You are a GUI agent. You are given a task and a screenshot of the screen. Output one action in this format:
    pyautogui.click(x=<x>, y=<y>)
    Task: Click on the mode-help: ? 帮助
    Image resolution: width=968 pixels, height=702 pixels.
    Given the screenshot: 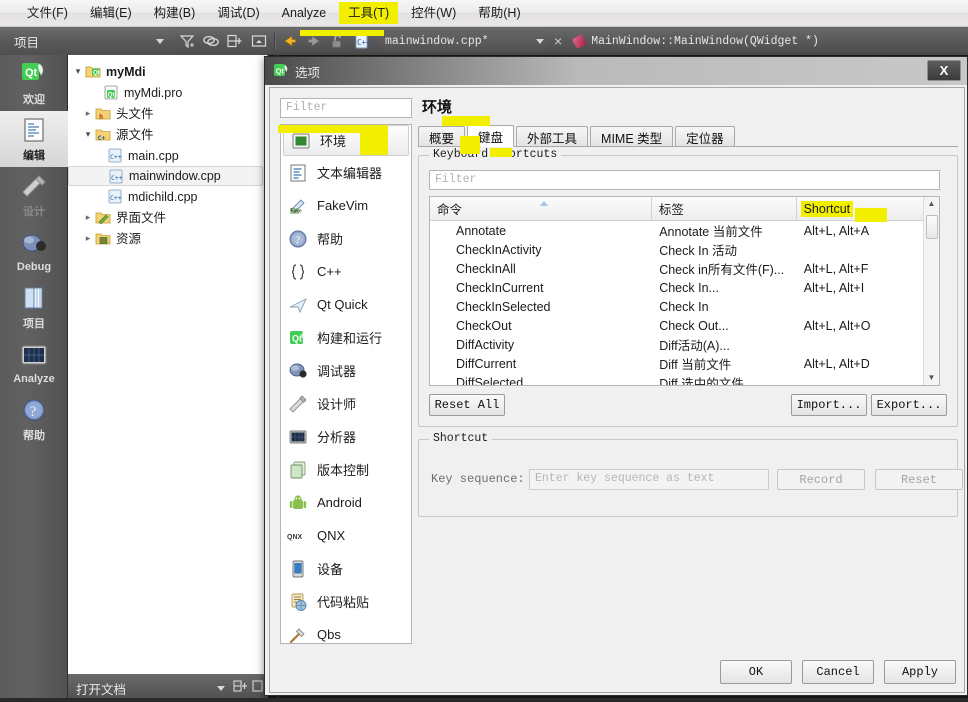 What is the action you would take?
    pyautogui.click(x=34, y=419)
    